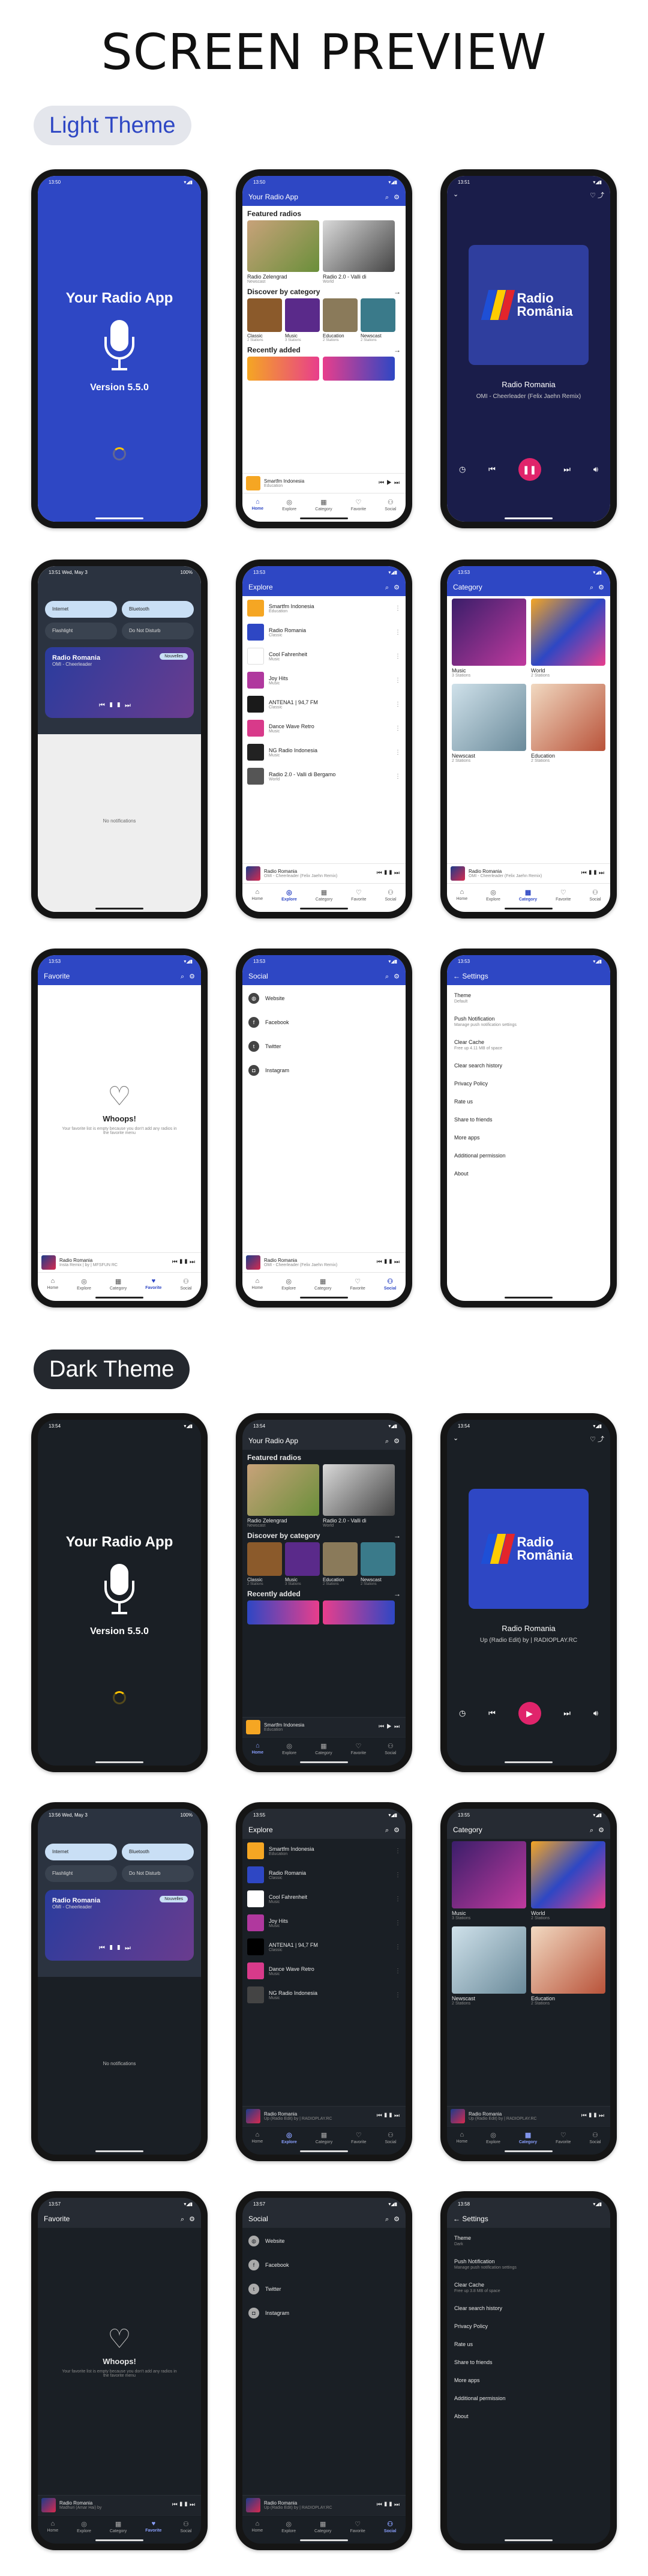  What do you see at coordinates (593, 195) in the screenshot?
I see `heart-icon: ♡` at bounding box center [593, 195].